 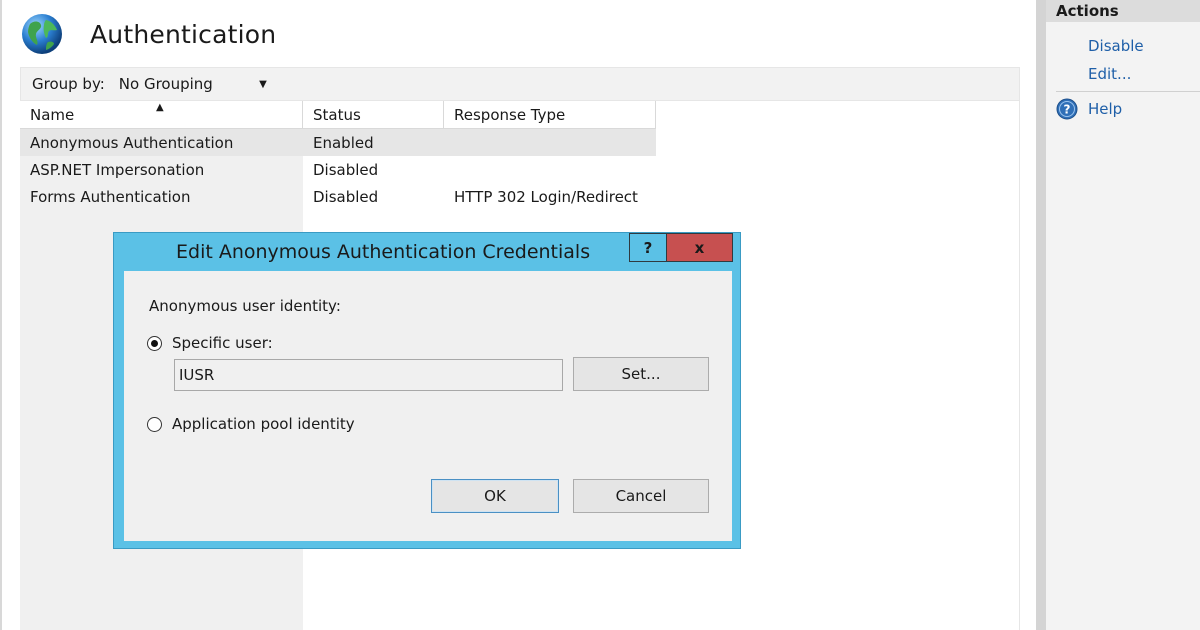 What do you see at coordinates (373, 115) in the screenshot?
I see `column-header-status: Status` at bounding box center [373, 115].